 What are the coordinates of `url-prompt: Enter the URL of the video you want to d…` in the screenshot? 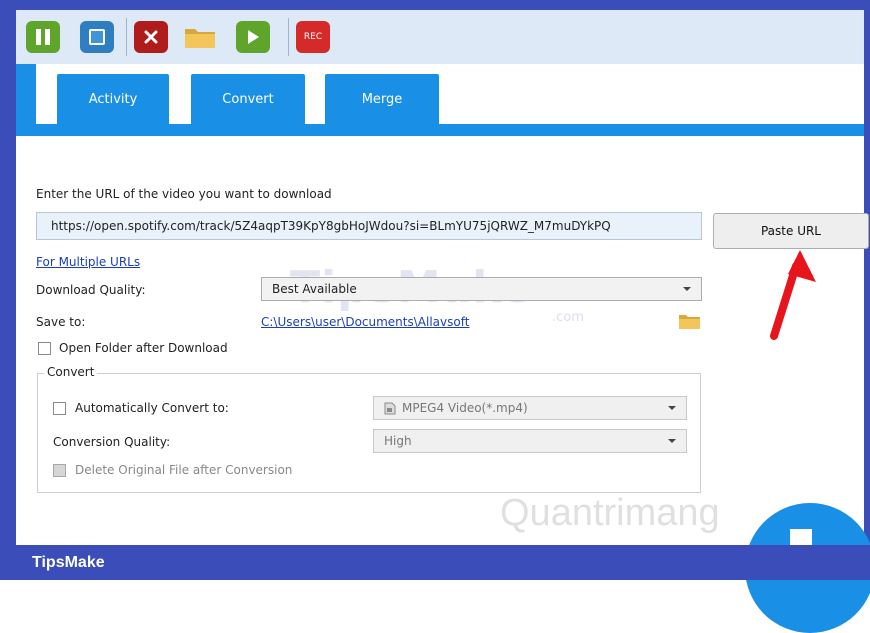 It's located at (184, 194).